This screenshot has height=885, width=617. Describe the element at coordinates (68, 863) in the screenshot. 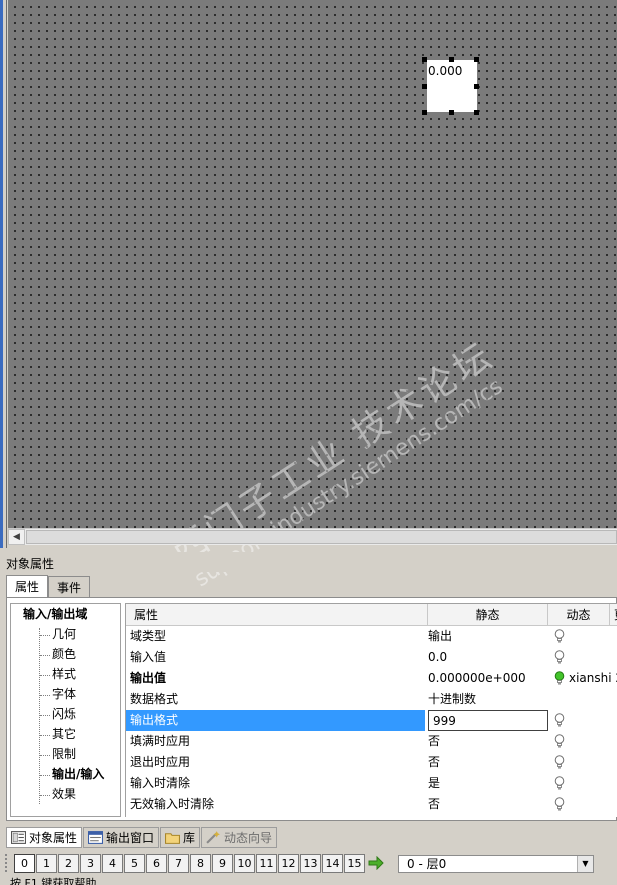

I see `layer-button-2: 2` at that location.